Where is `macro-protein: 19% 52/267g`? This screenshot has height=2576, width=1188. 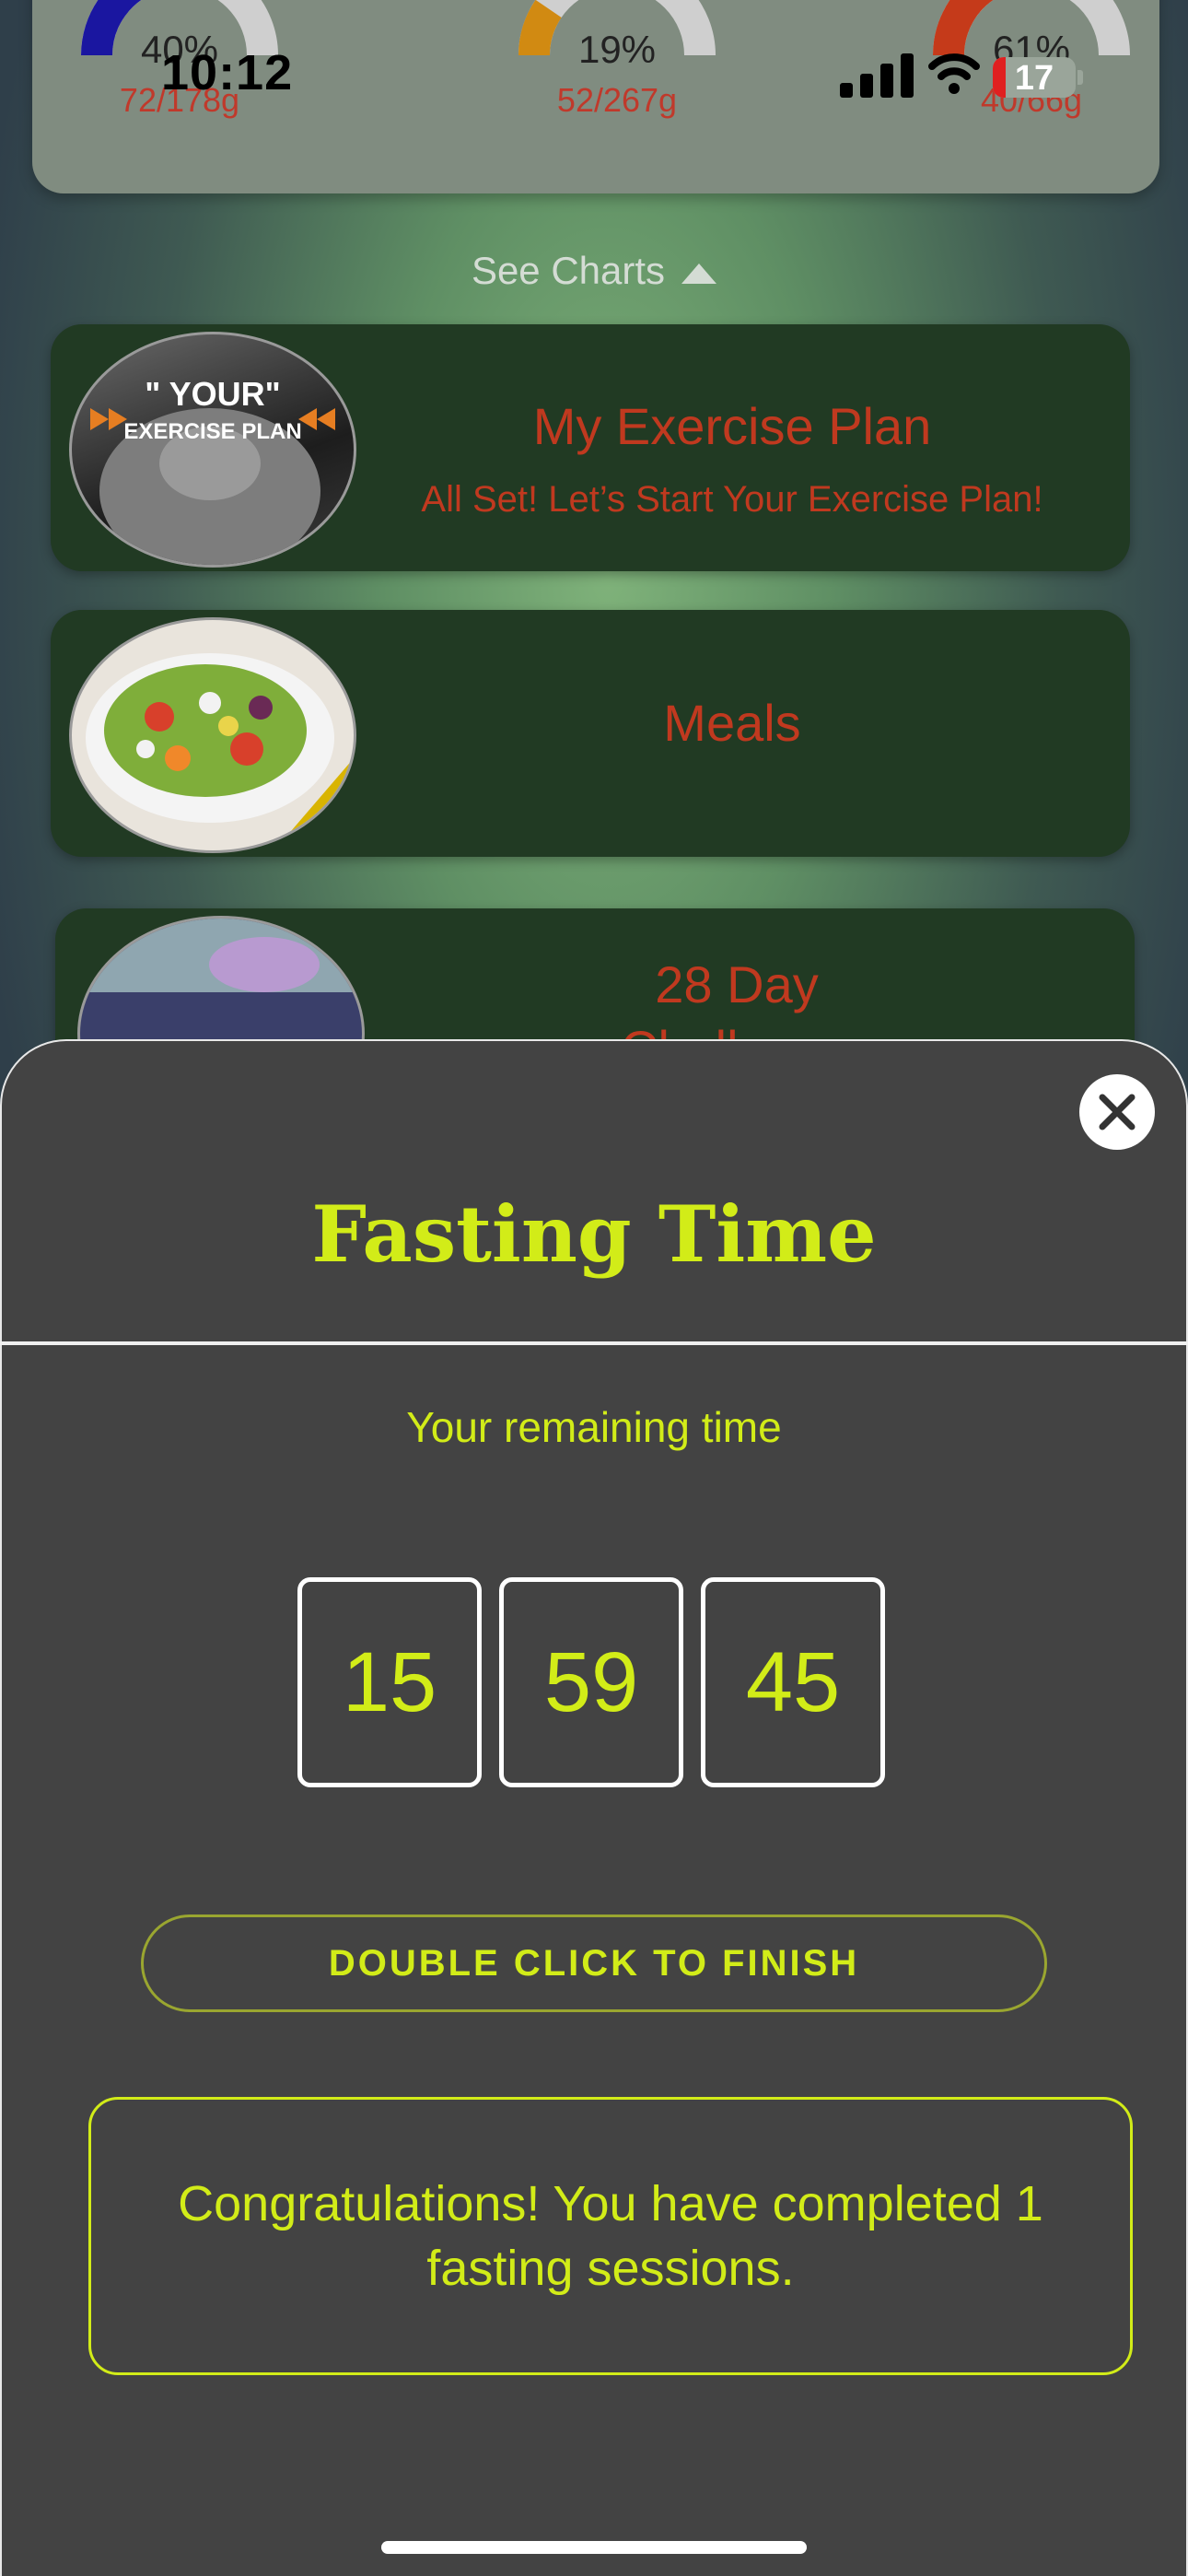 macro-protein: 19% 52/267g is located at coordinates (617, 83).